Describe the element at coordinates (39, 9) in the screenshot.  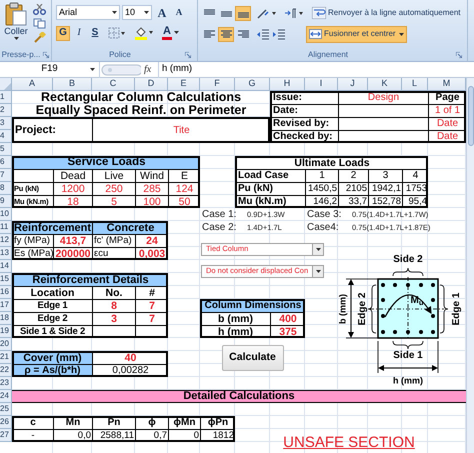
I see `scissors-icon` at that location.